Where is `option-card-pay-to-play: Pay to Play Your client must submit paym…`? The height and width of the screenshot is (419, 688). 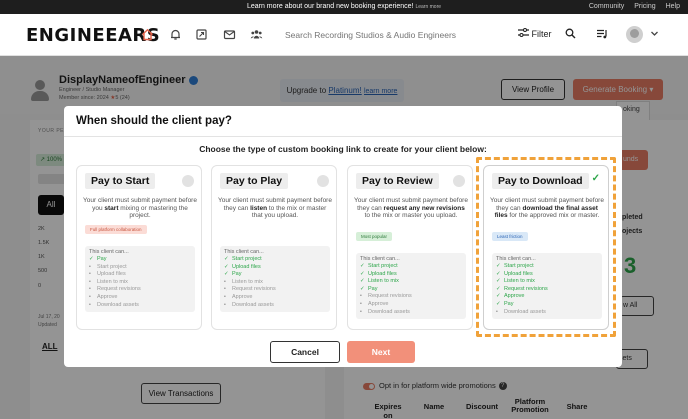 option-card-pay-to-play: Pay to Play Your client must submit paym… is located at coordinates (274, 247).